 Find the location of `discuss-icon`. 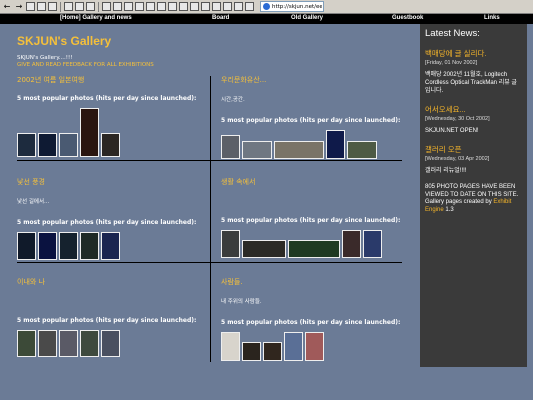

discuss-icon is located at coordinates (139, 6).